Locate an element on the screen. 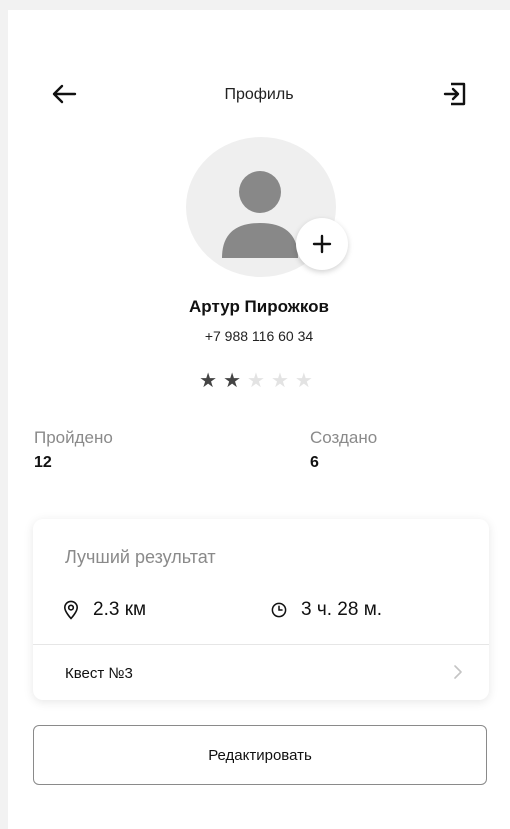  stat-completed-value: 12 is located at coordinates (43, 462).